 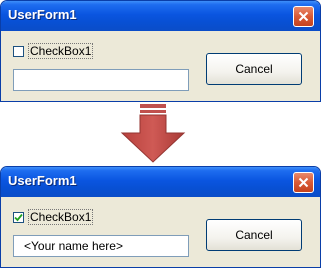 What do you see at coordinates (153, 133) in the screenshot?
I see `down-arrow-icon` at bounding box center [153, 133].